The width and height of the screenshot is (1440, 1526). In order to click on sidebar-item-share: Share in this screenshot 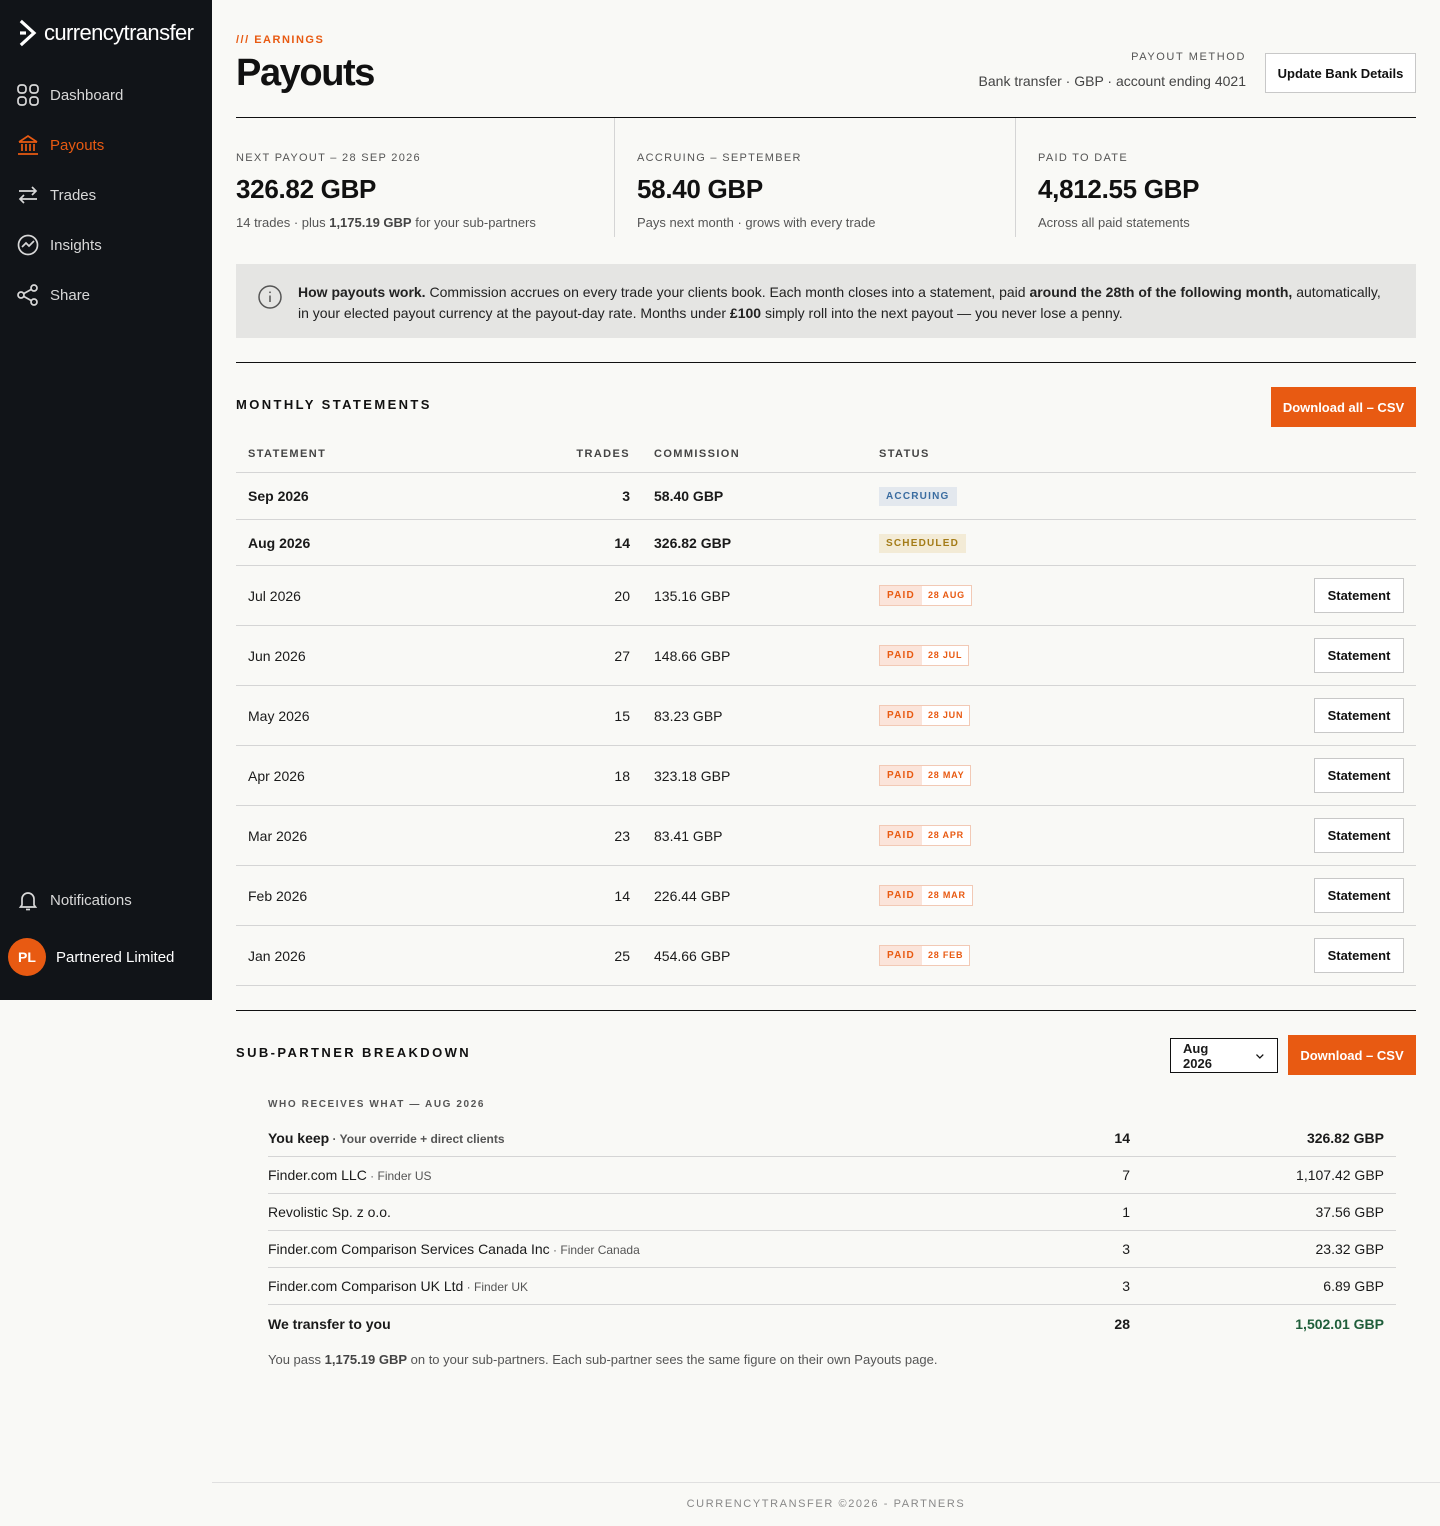, I will do `click(106, 295)`.